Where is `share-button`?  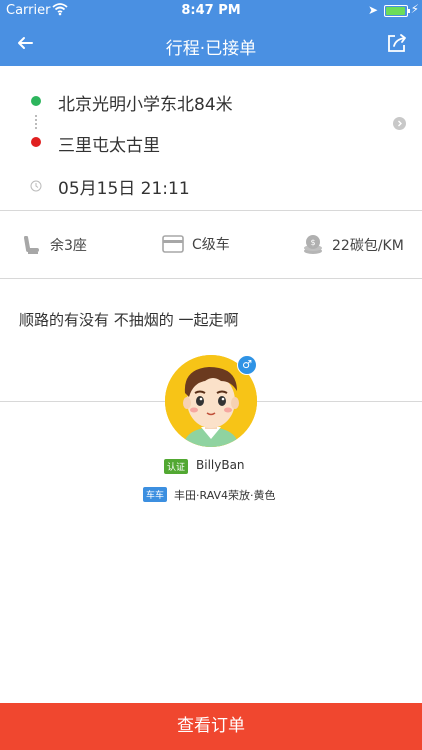
share-button is located at coordinates (397, 43).